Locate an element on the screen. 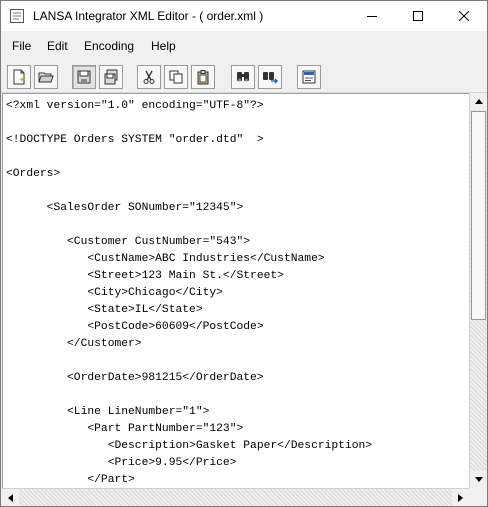 The width and height of the screenshot is (488, 507). save-all-icon is located at coordinates (111, 77).